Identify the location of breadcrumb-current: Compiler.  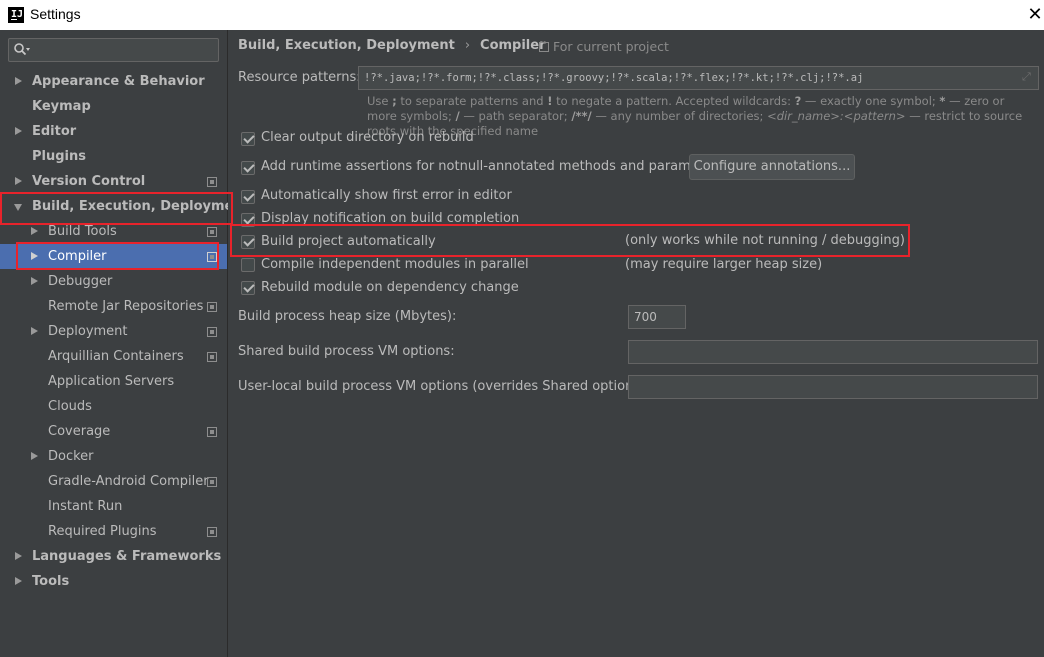
(513, 45).